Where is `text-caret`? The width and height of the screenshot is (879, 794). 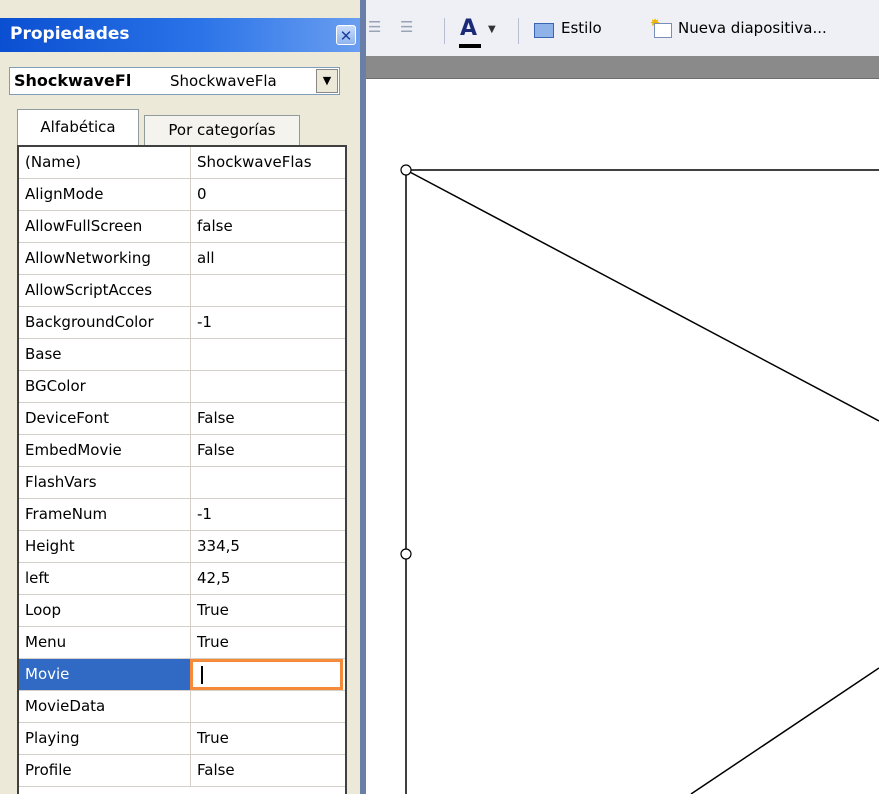 text-caret is located at coordinates (202, 675).